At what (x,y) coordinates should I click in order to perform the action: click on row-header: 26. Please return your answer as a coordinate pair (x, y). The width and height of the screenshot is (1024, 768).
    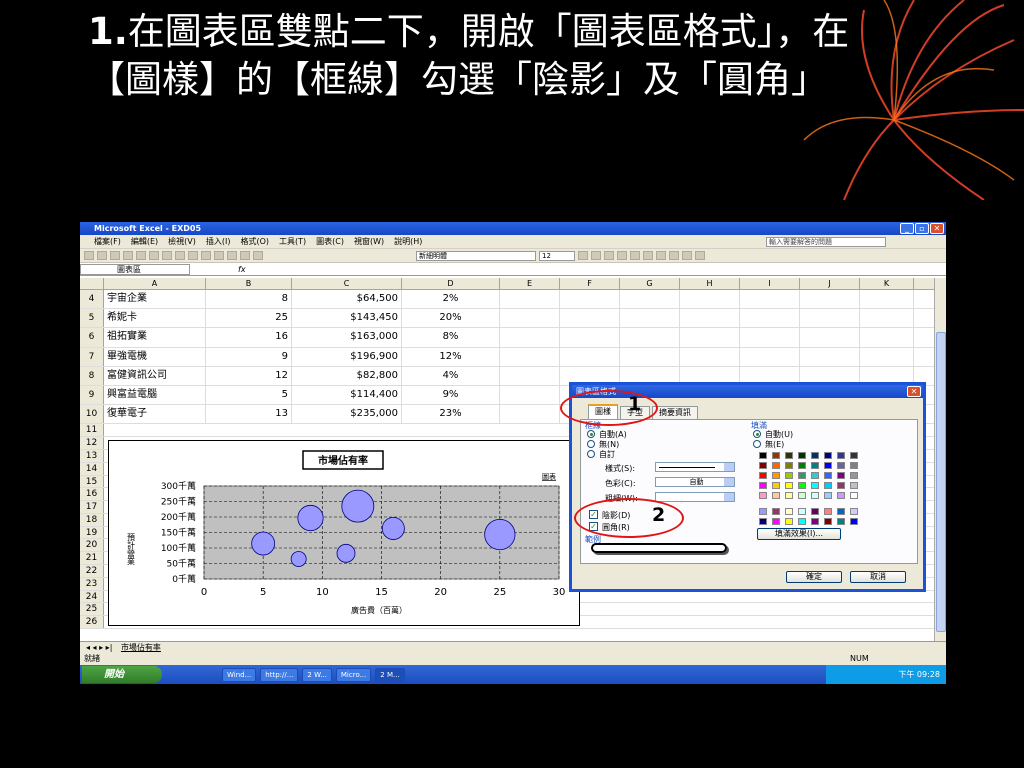
    Looking at the image, I should click on (92, 622).